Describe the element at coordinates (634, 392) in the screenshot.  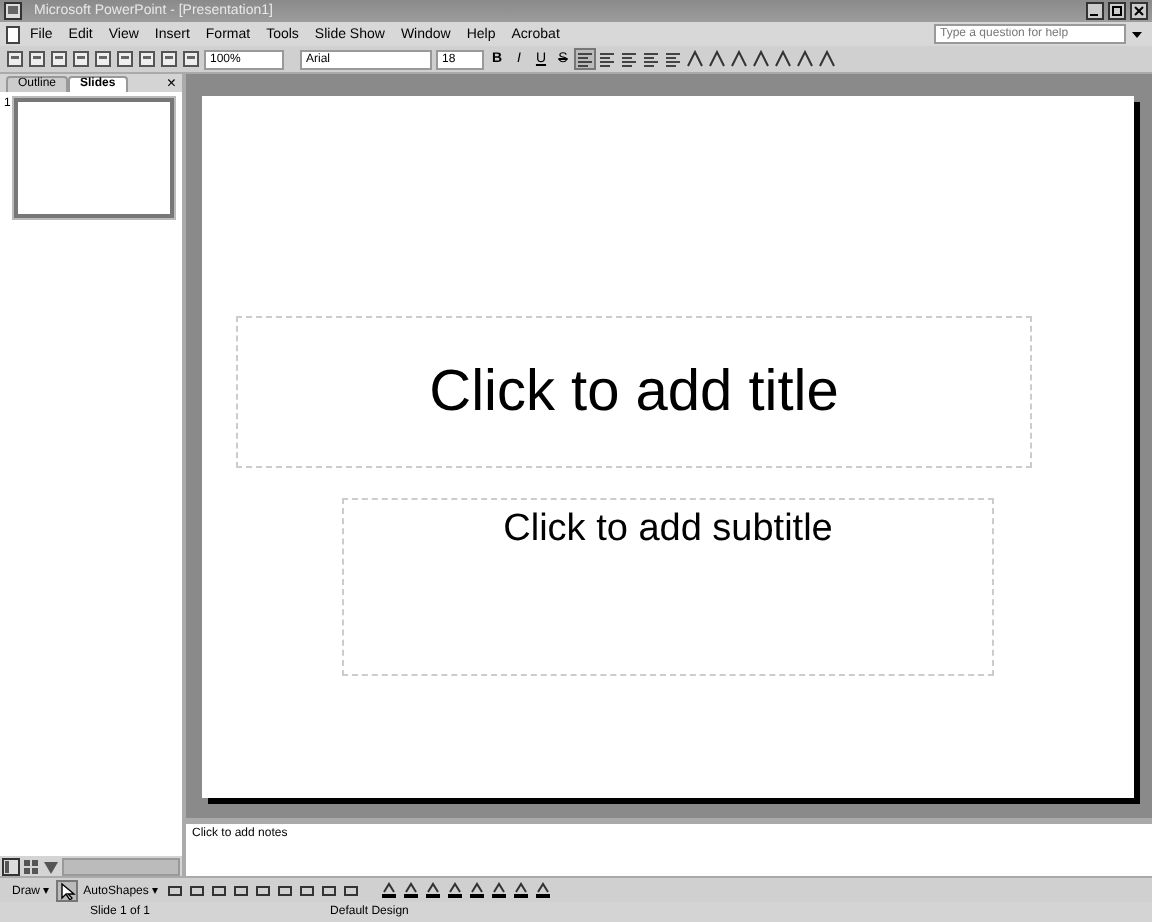
I see `title-placeholder: Click to add title` at that location.